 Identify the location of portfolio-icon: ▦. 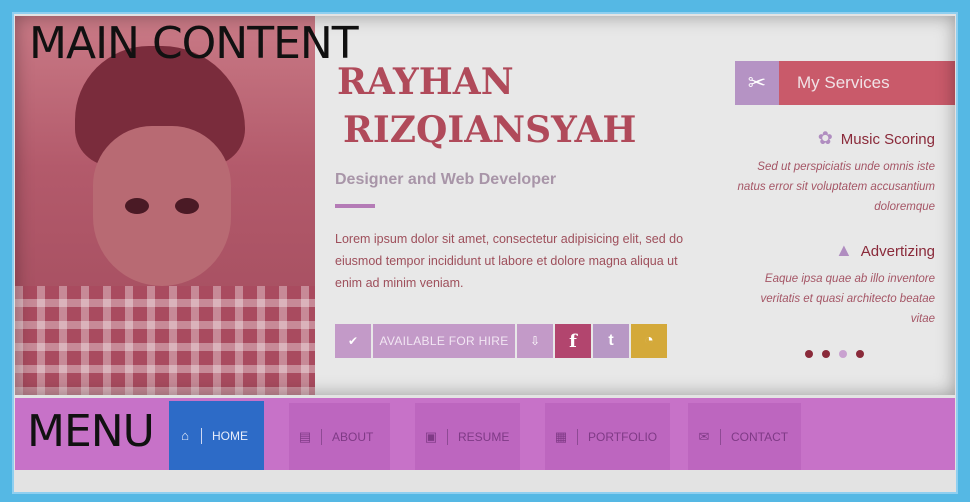
(561, 436).